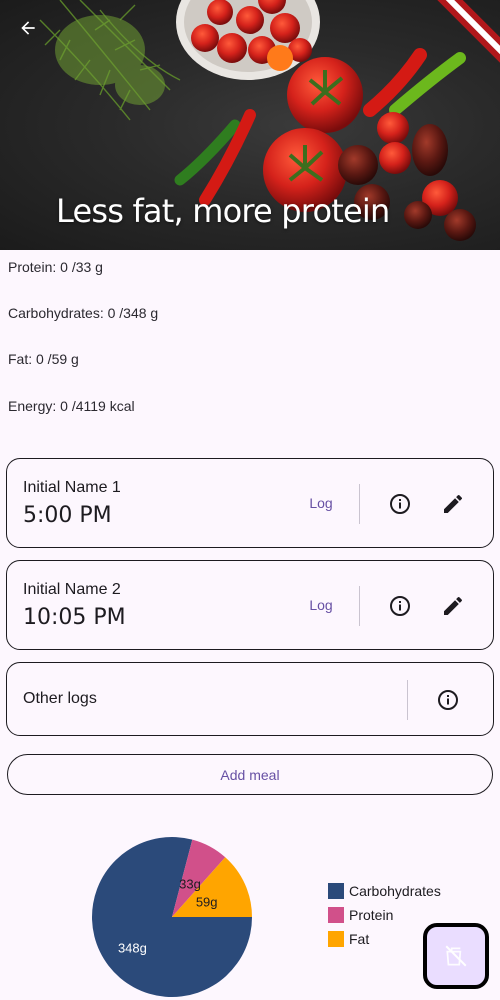  I want to click on page-title: Less fat, more protein, so click(223, 211).